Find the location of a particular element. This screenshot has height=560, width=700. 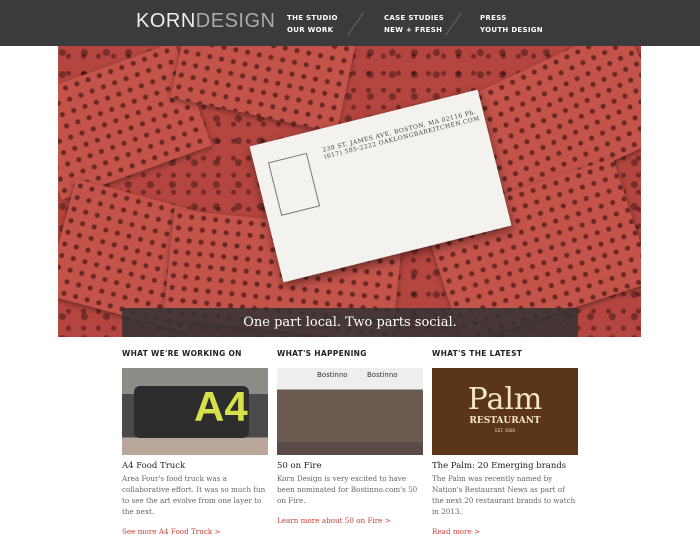

nav-group-1: THE STUDIO OUR WORK is located at coordinates (312, 24).